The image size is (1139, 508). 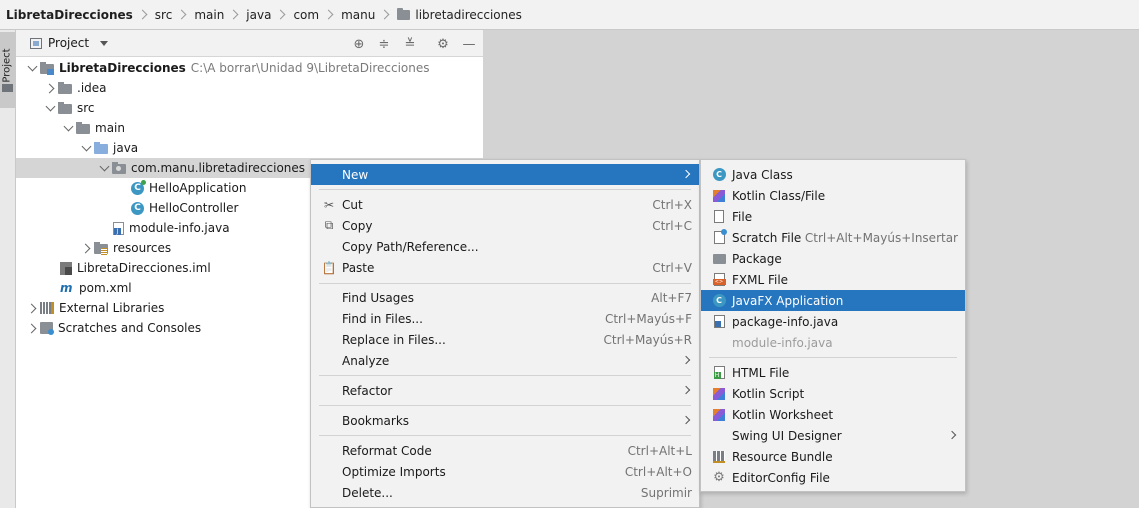 What do you see at coordinates (719, 394) in the screenshot?
I see `kotlin-script-icon` at bounding box center [719, 394].